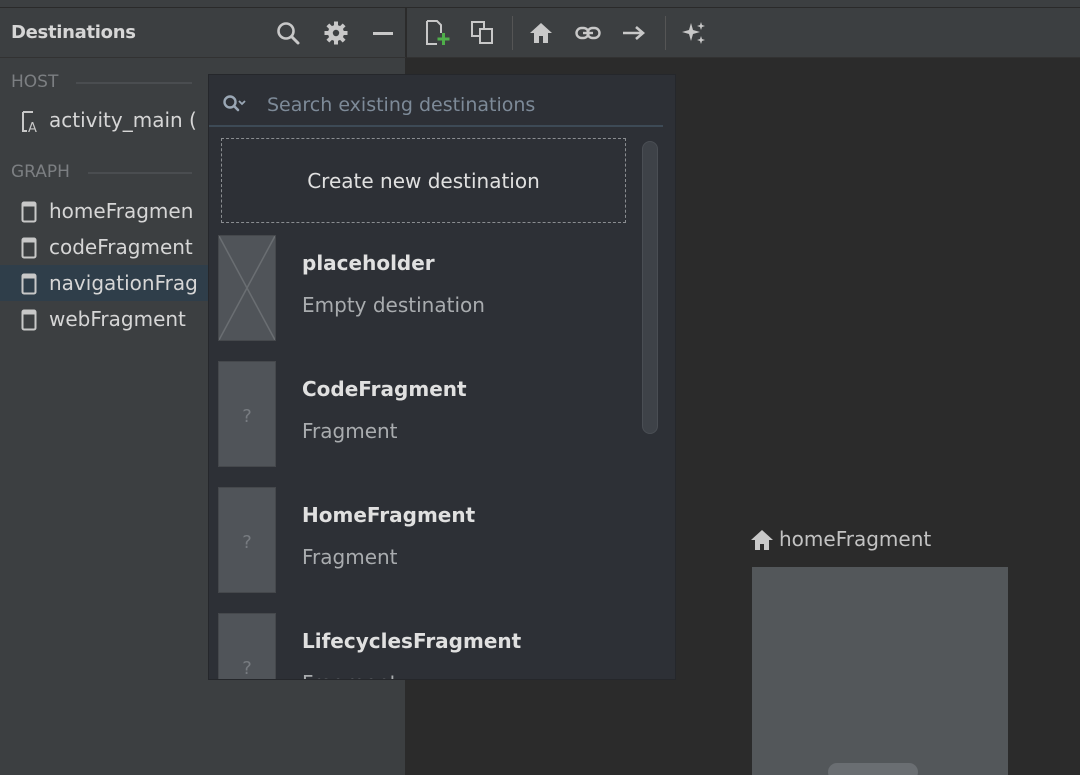 The width and height of the screenshot is (1080, 775). What do you see at coordinates (121, 247) in the screenshot?
I see `graph-item-label: codeFragment` at bounding box center [121, 247].